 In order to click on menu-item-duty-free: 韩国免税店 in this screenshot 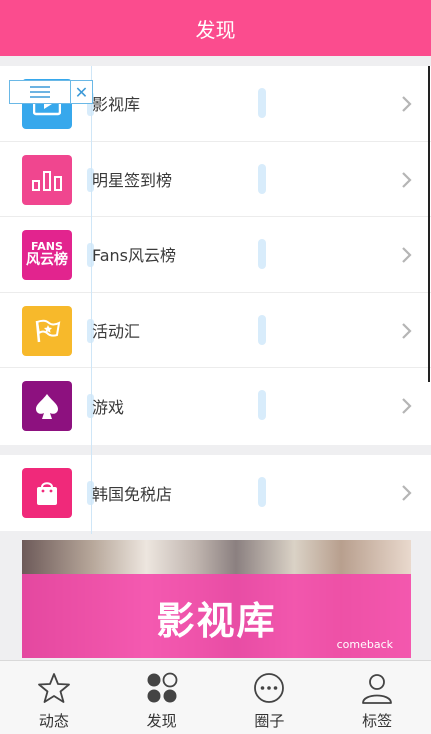, I will do `click(215, 493)`.